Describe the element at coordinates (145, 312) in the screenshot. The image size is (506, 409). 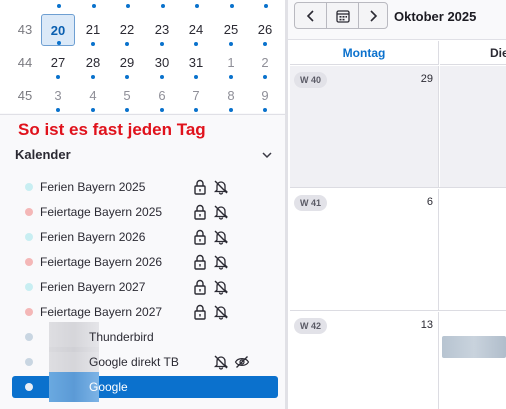
I see `calendar-item: Feiertage Bayern 2027` at that location.